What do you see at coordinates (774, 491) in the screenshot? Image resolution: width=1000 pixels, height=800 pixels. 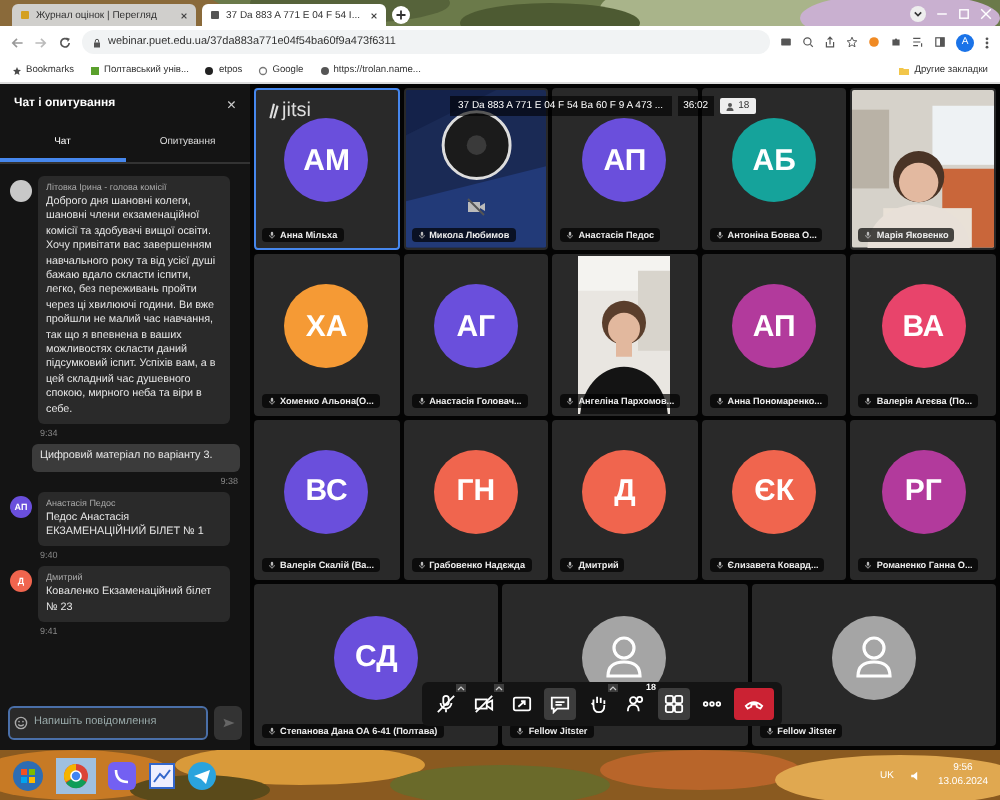 I see `participant-avatar: ЄК` at bounding box center [774, 491].